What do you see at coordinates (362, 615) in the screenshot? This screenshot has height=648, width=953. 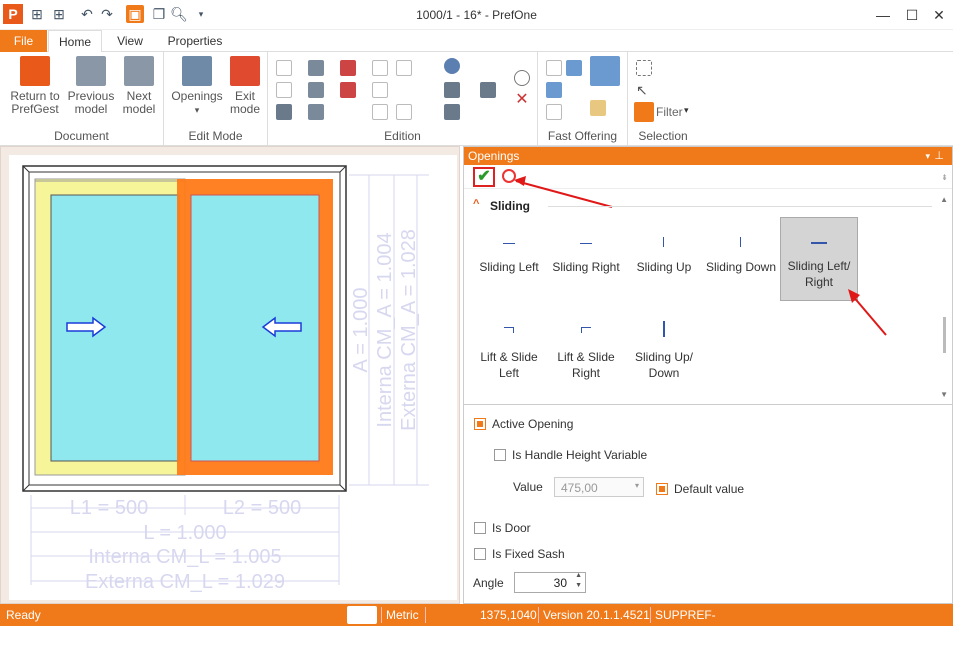 I see `notes-icon` at bounding box center [362, 615].